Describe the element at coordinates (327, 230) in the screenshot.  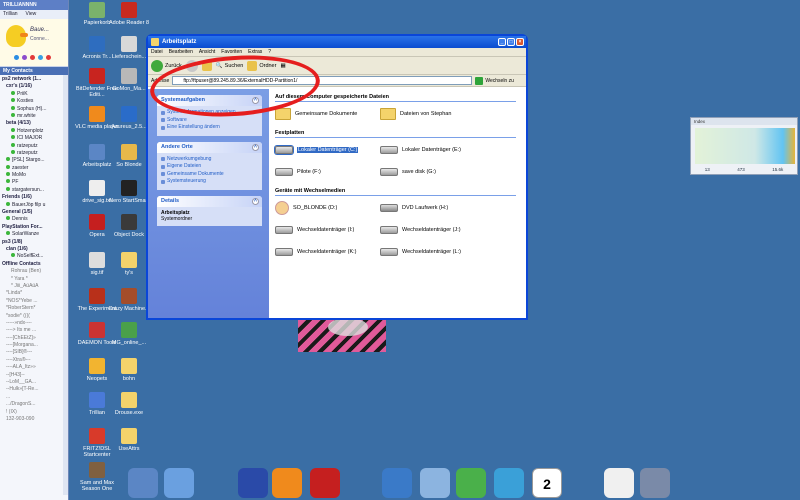
I see `drive-item: Wechseldatenträger (I:)` at that location.